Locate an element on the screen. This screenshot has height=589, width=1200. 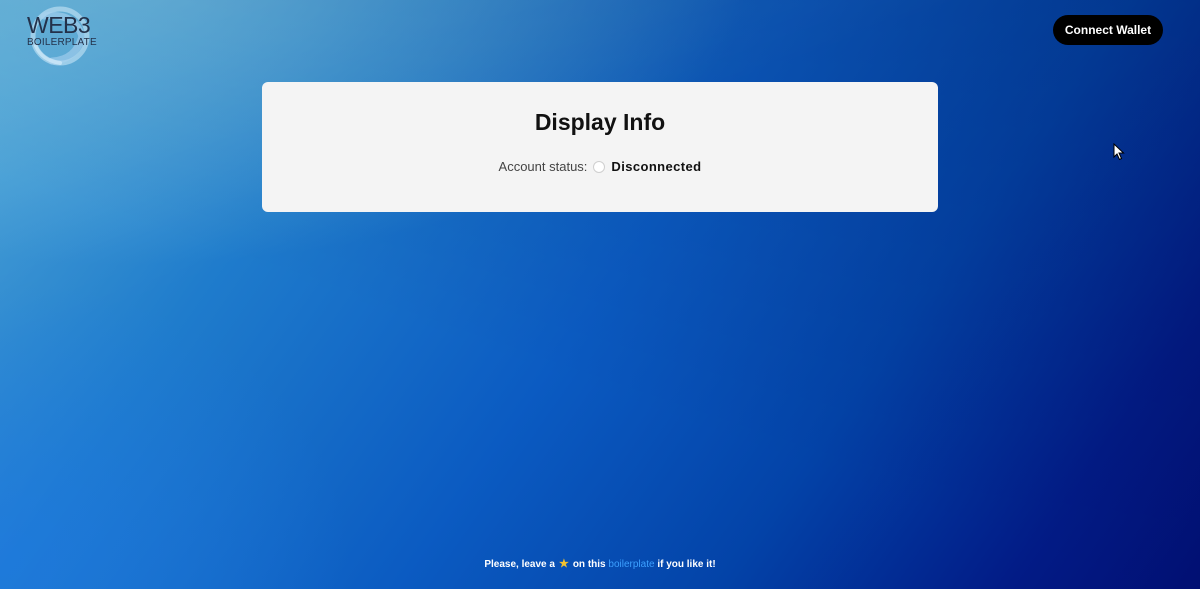
card-title: Display Info is located at coordinates (600, 122).